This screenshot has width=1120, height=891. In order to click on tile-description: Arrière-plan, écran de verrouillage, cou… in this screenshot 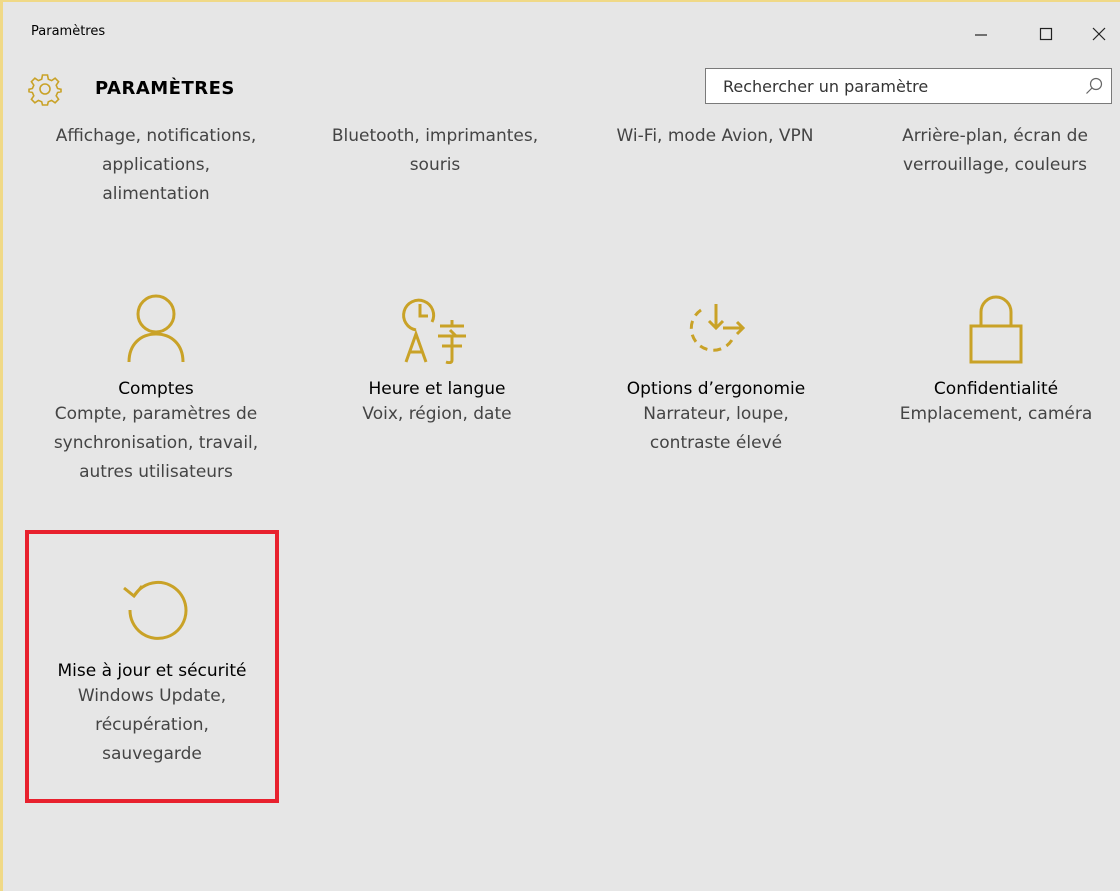, I will do `click(995, 150)`.